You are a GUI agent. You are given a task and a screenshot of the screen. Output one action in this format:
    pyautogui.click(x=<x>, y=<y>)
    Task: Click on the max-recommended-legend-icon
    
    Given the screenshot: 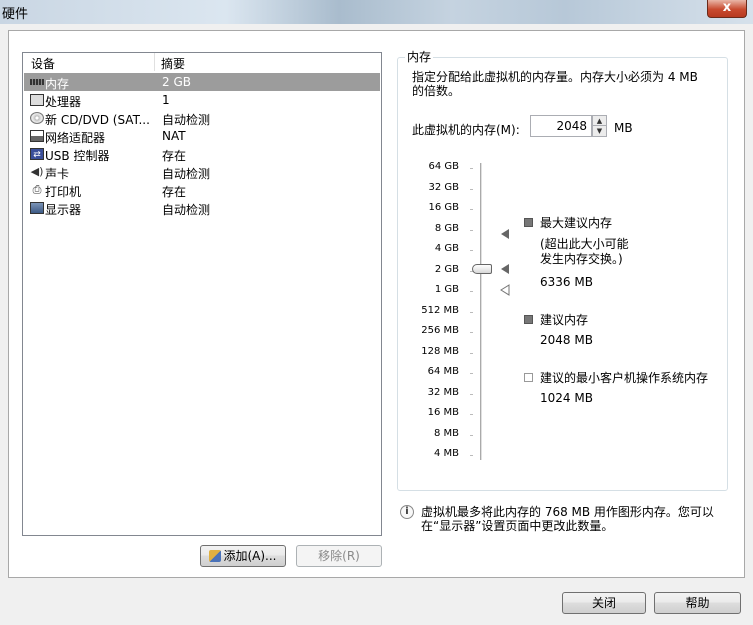 What is the action you would take?
    pyautogui.click(x=528, y=222)
    